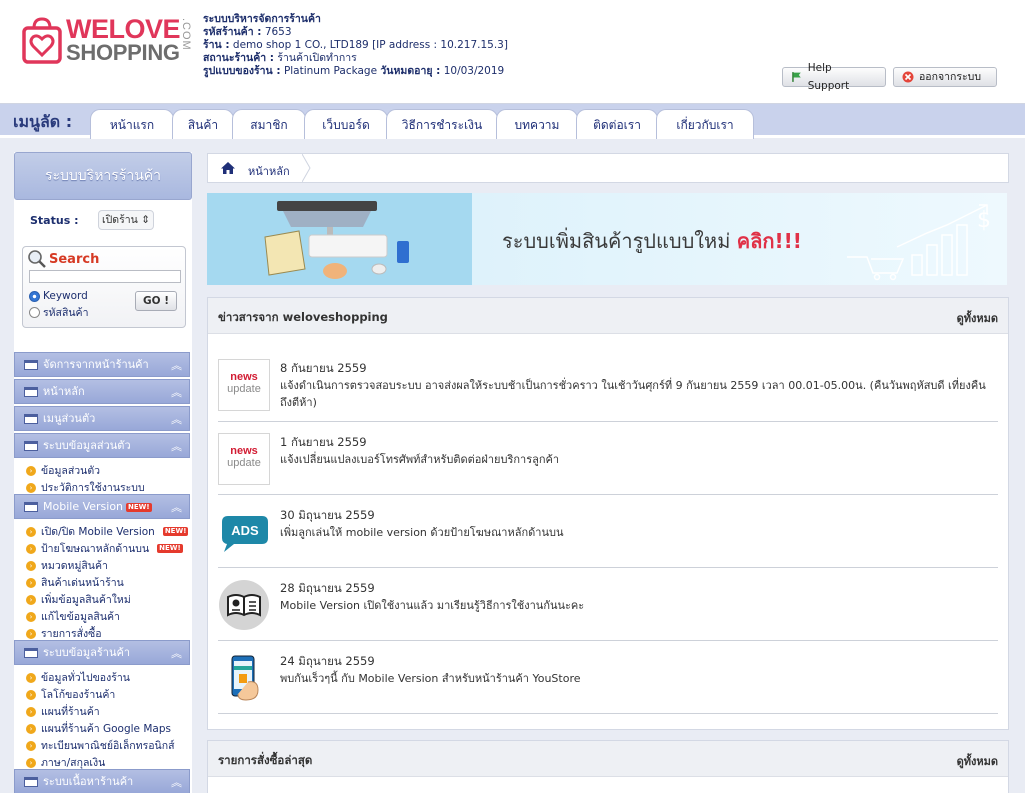 Image resolution: width=1025 pixels, height=793 pixels. What do you see at coordinates (278, 32) in the screenshot?
I see `shop-code: 7653` at bounding box center [278, 32].